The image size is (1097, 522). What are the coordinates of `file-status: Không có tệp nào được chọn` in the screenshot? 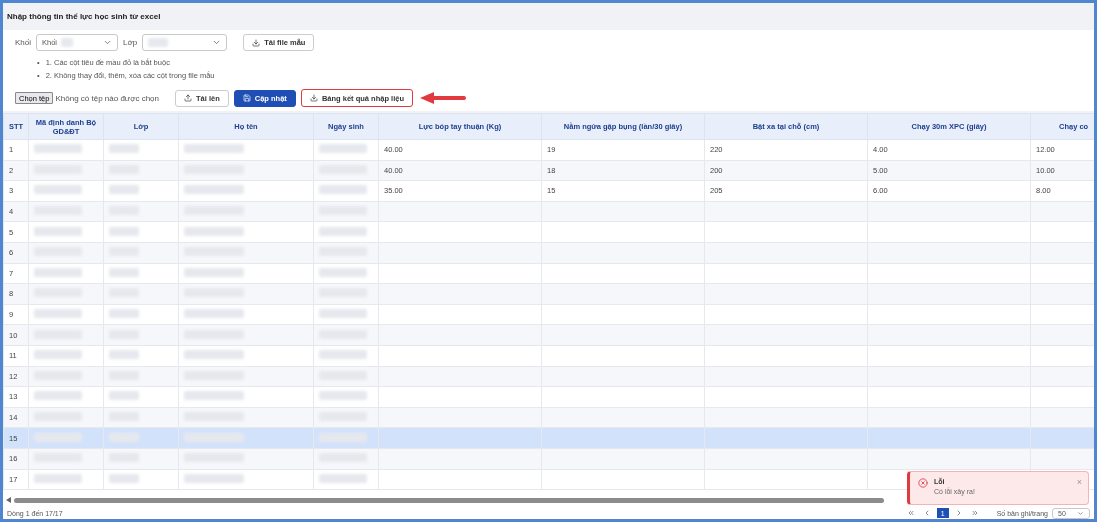 It's located at (107, 98).